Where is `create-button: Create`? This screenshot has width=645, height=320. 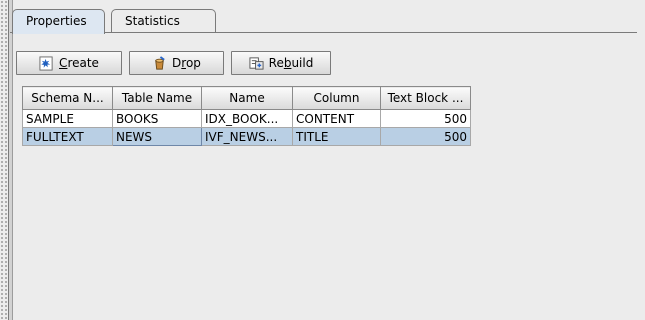 create-button: Create is located at coordinates (69, 63).